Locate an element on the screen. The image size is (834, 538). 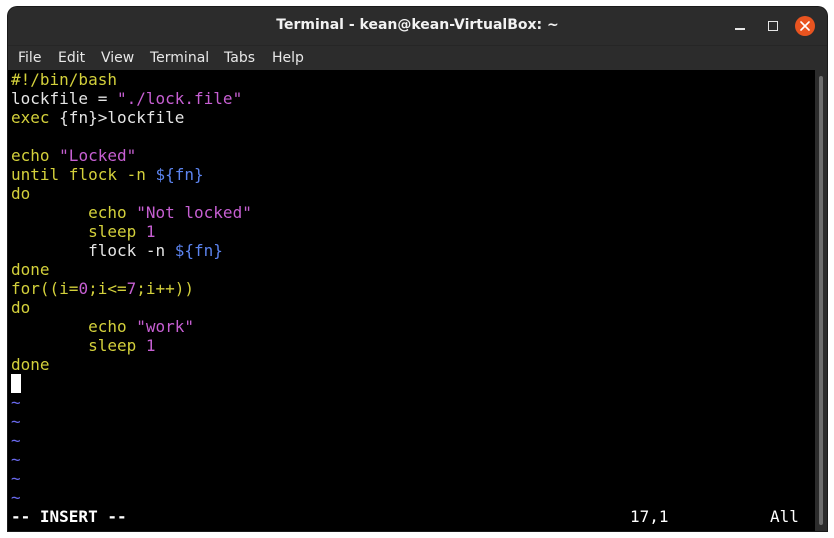
code-line-12: for((i=0;i<=7;i++)) is located at coordinates (103, 288).